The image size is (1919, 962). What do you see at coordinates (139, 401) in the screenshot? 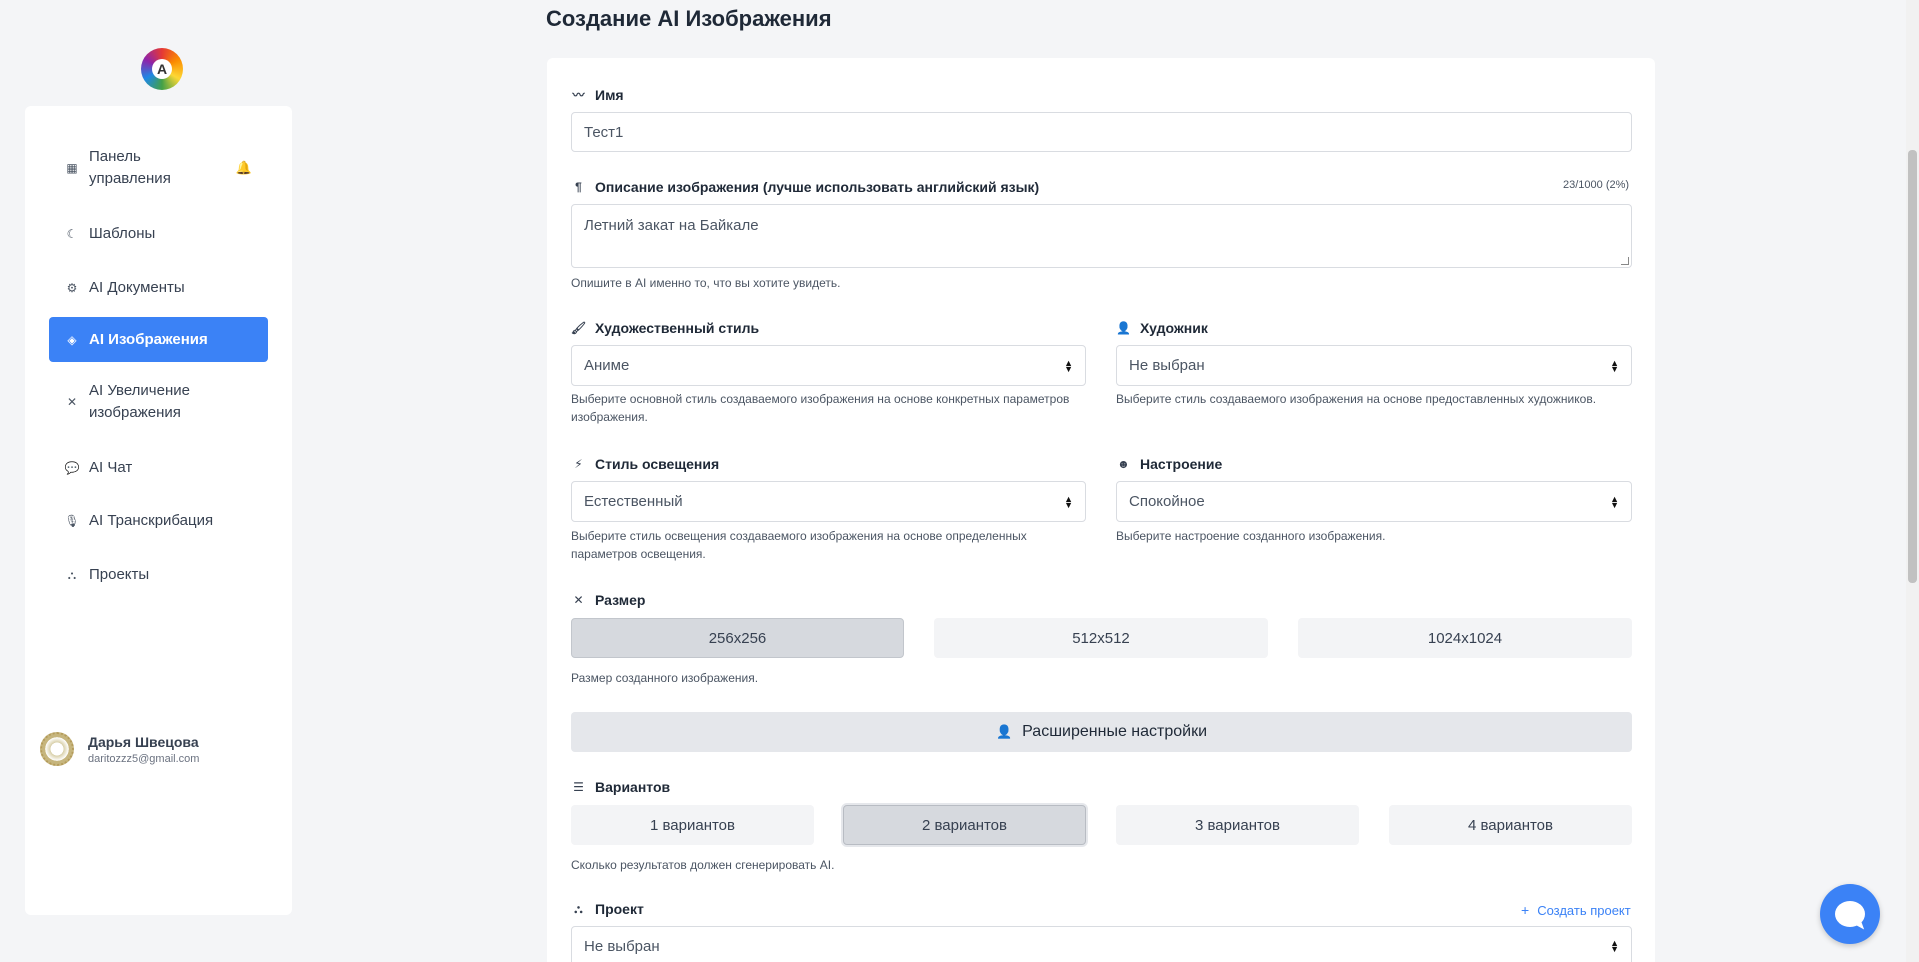
I see `sidebar-item-label: AI Увеличение изображения` at bounding box center [139, 401].